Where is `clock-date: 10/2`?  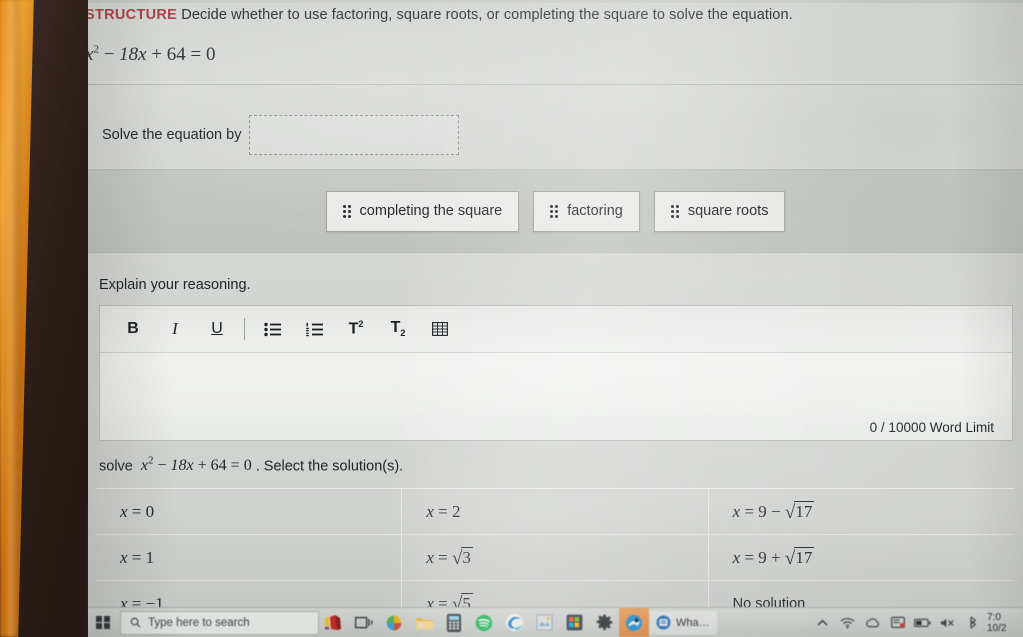 clock-date: 10/2 is located at coordinates (997, 628).